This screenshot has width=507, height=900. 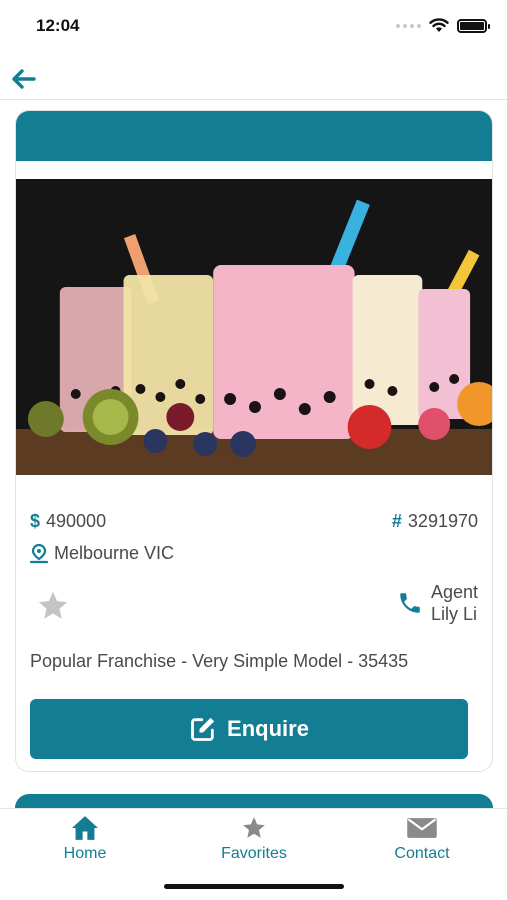 I want to click on tab-home: Home, so click(x=85, y=839).